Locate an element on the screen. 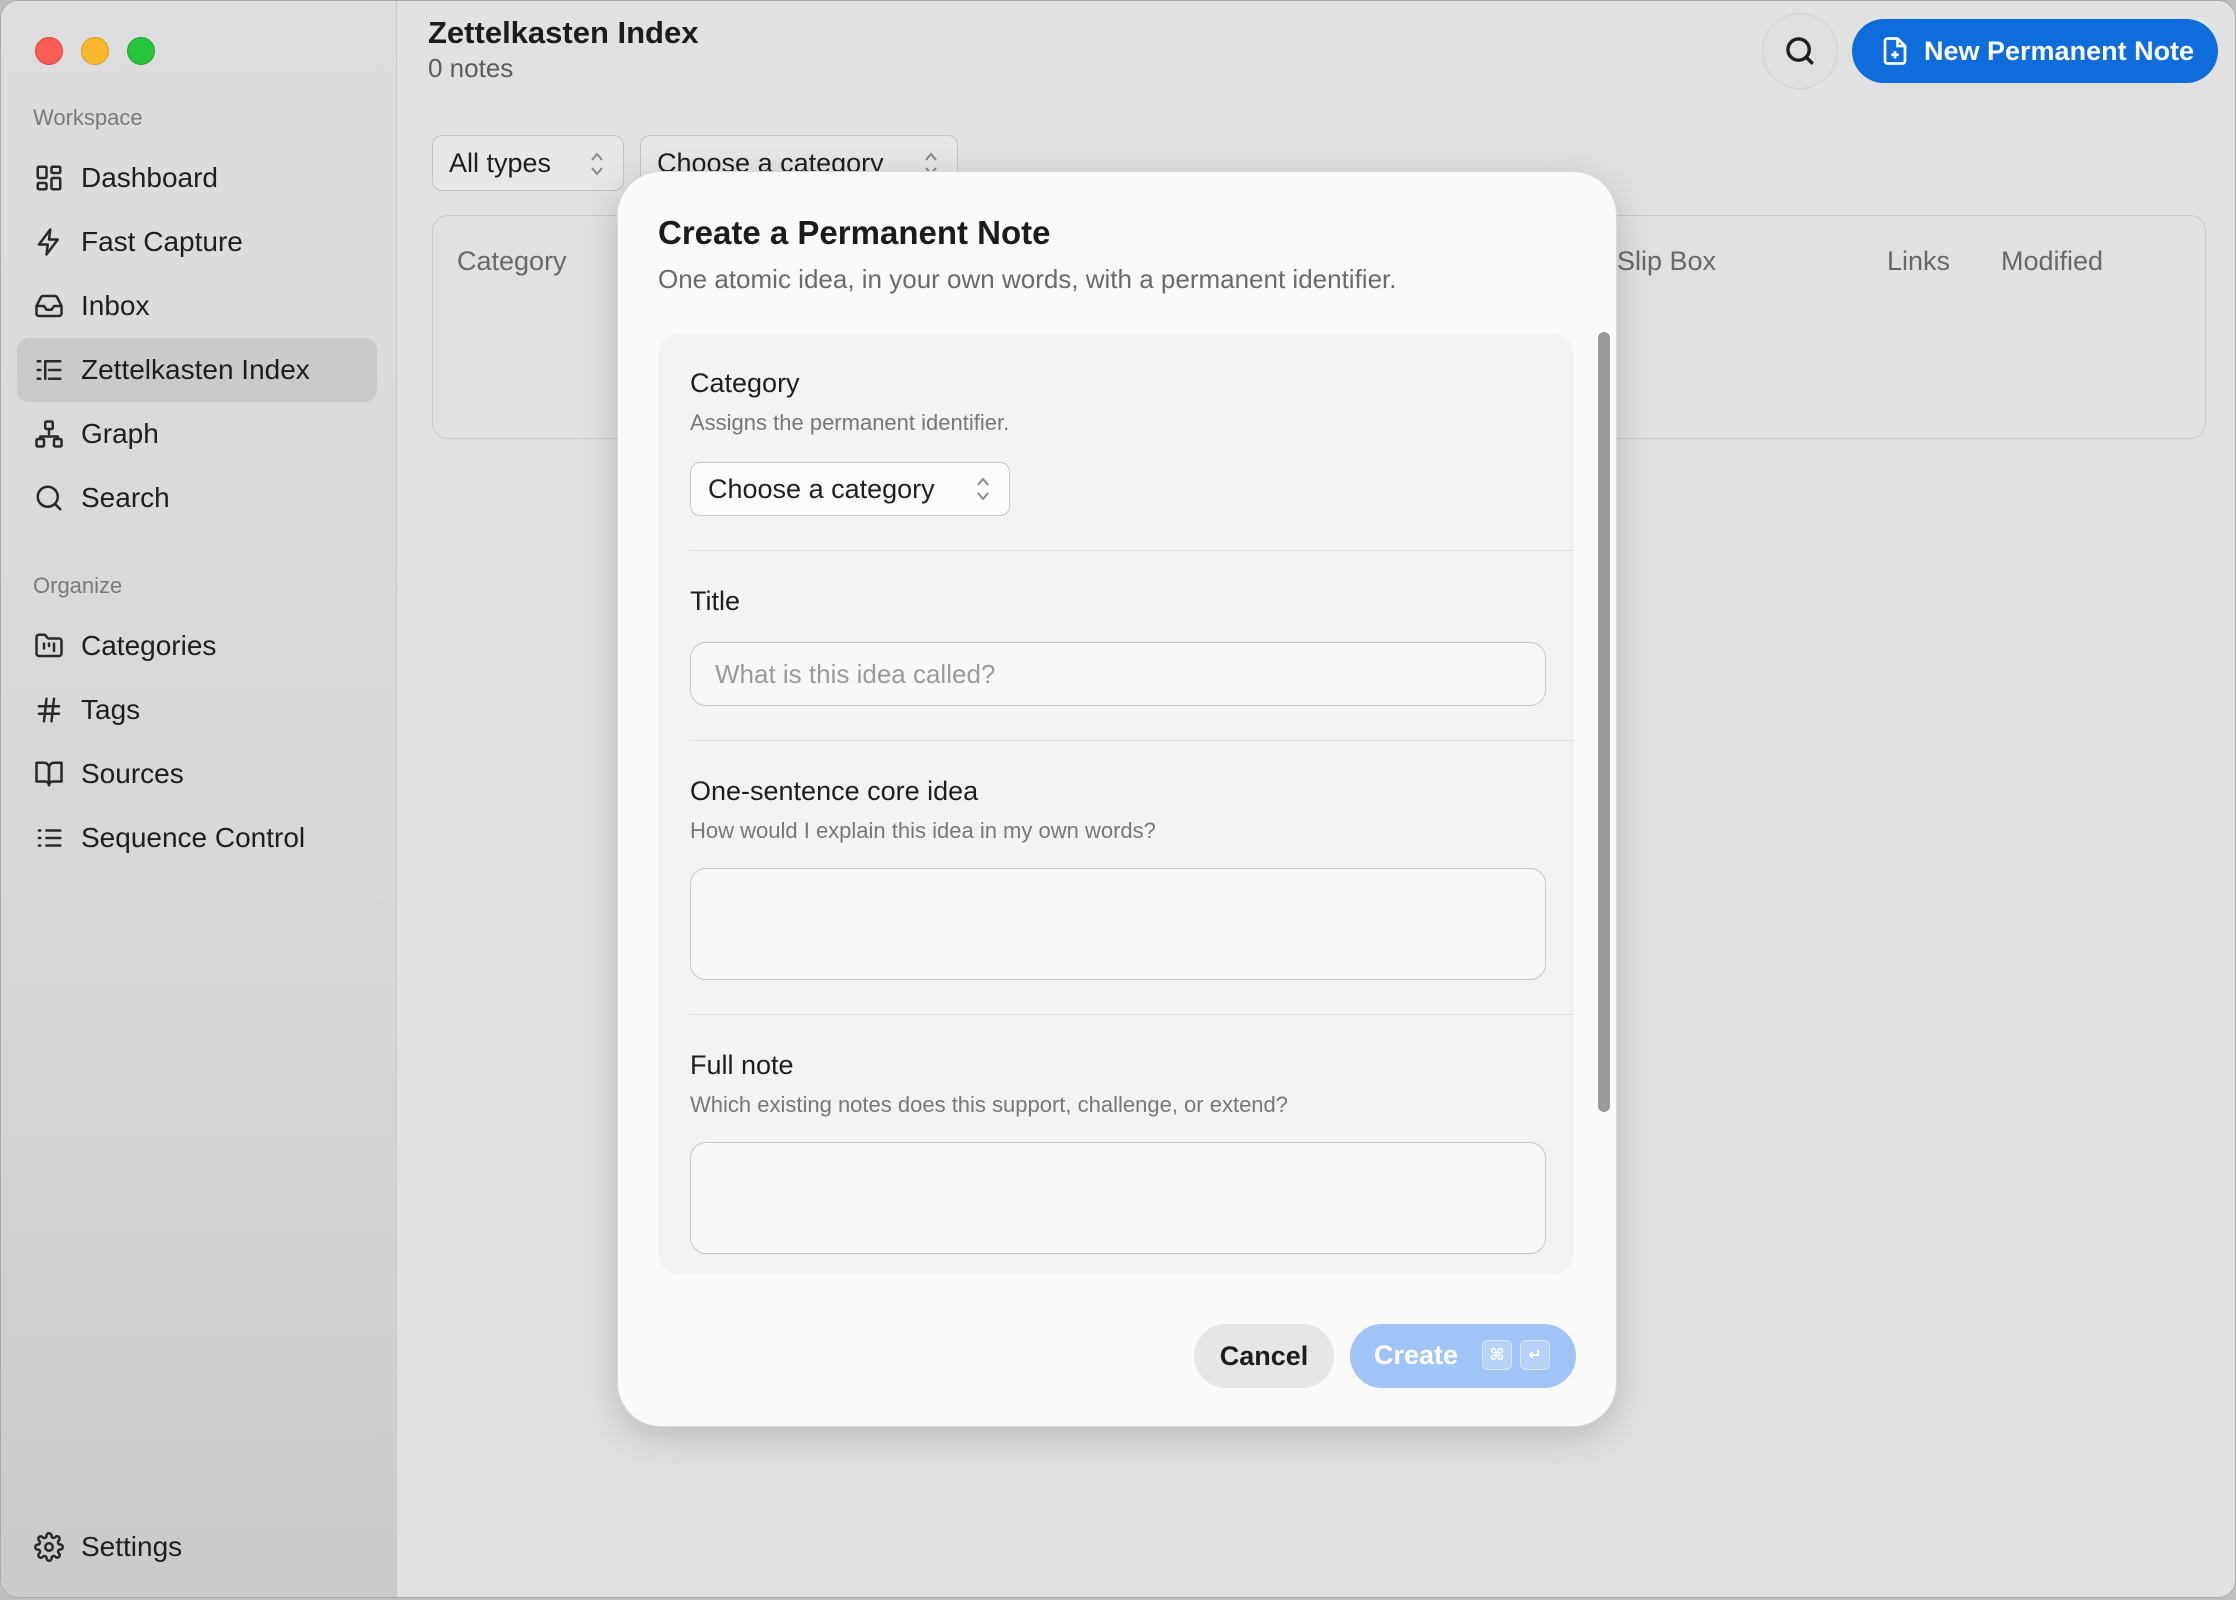 This screenshot has width=2236, height=1600. core-idea-textarea is located at coordinates (1118, 924).